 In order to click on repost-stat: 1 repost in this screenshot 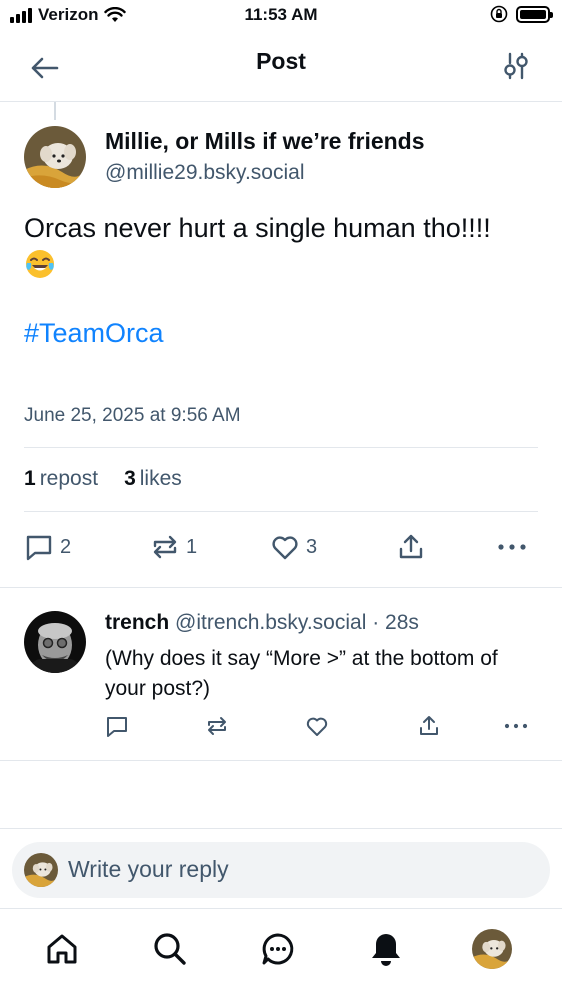, I will do `click(61, 479)`.